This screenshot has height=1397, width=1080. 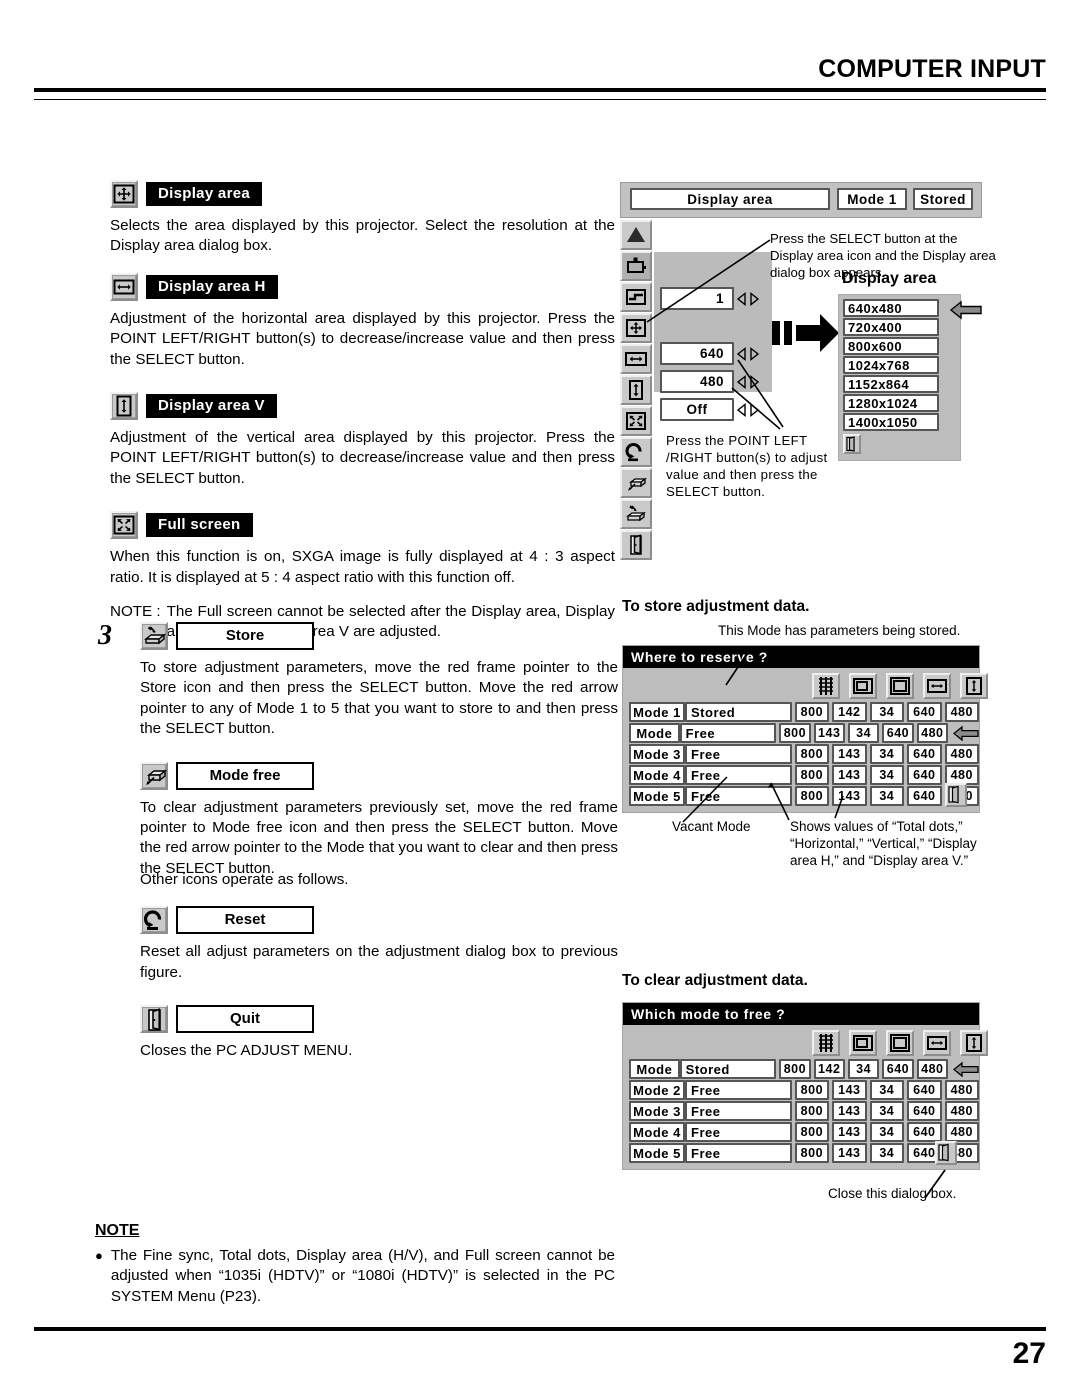 What do you see at coordinates (748, 353) in the screenshot?
I see `display-area-h-arrows-icon` at bounding box center [748, 353].